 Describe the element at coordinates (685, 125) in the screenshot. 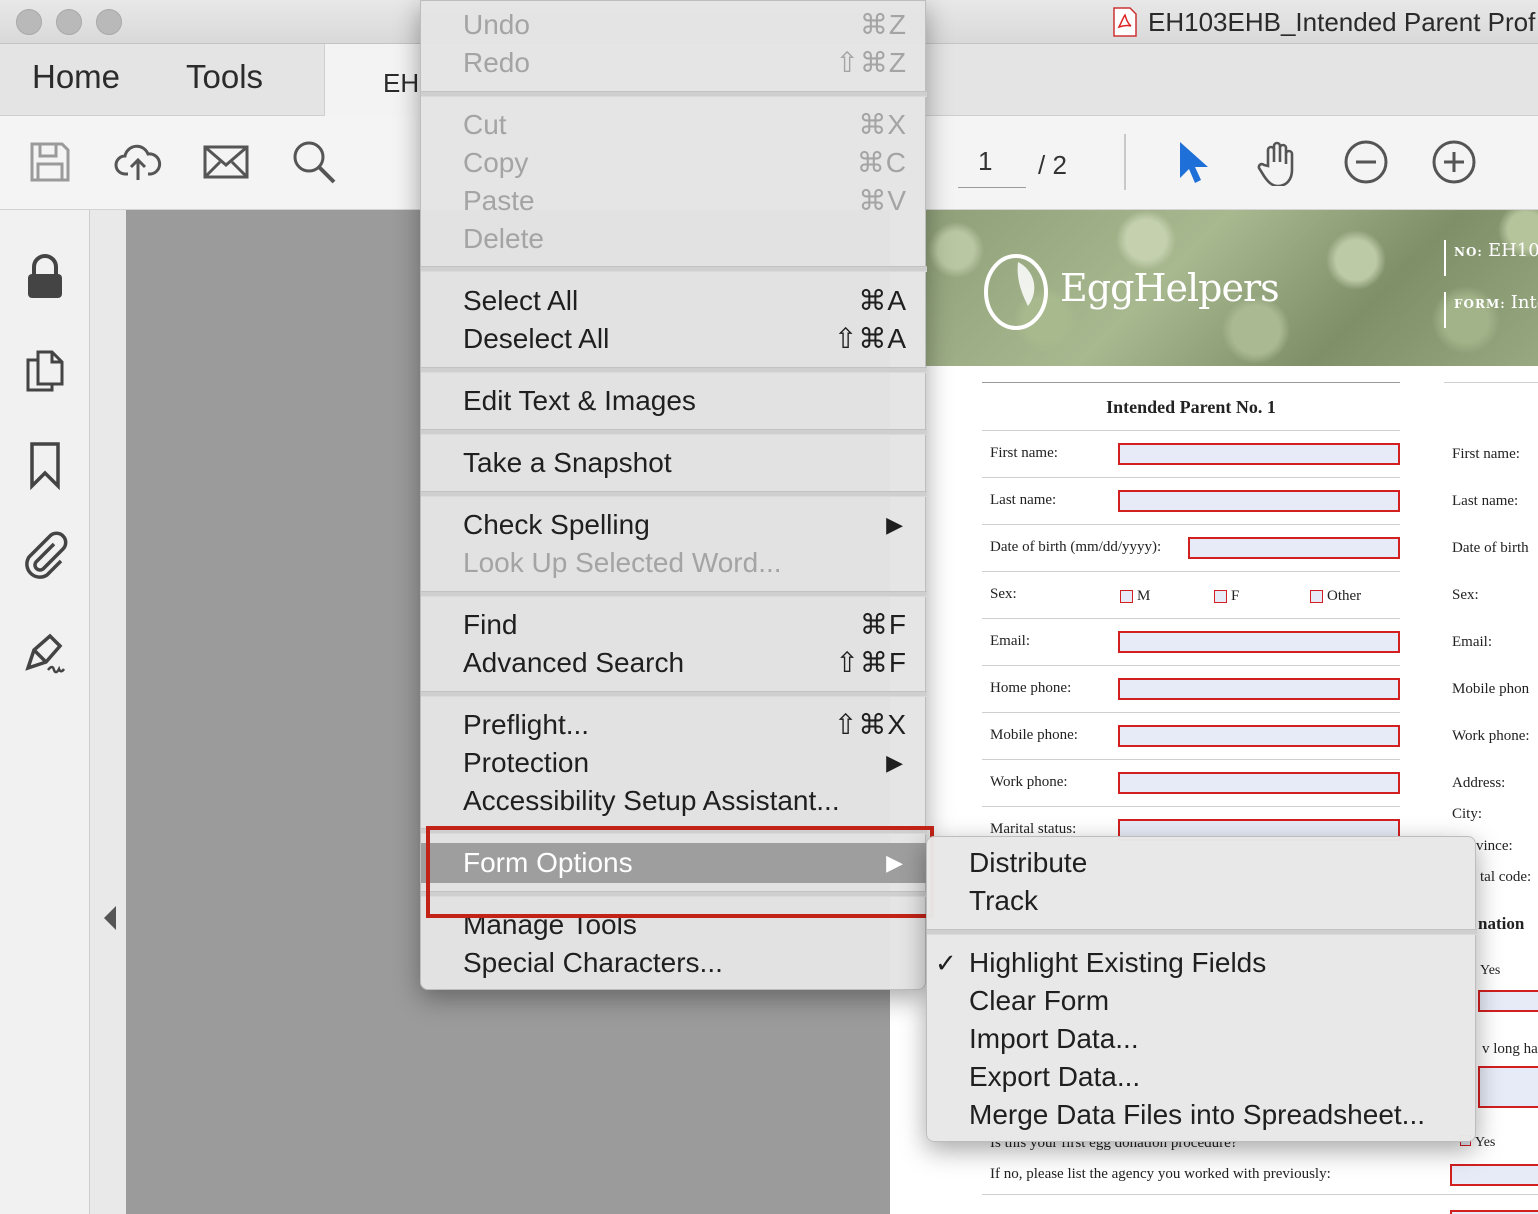

I see `menu-item-cut: Cut ⌘X` at that location.